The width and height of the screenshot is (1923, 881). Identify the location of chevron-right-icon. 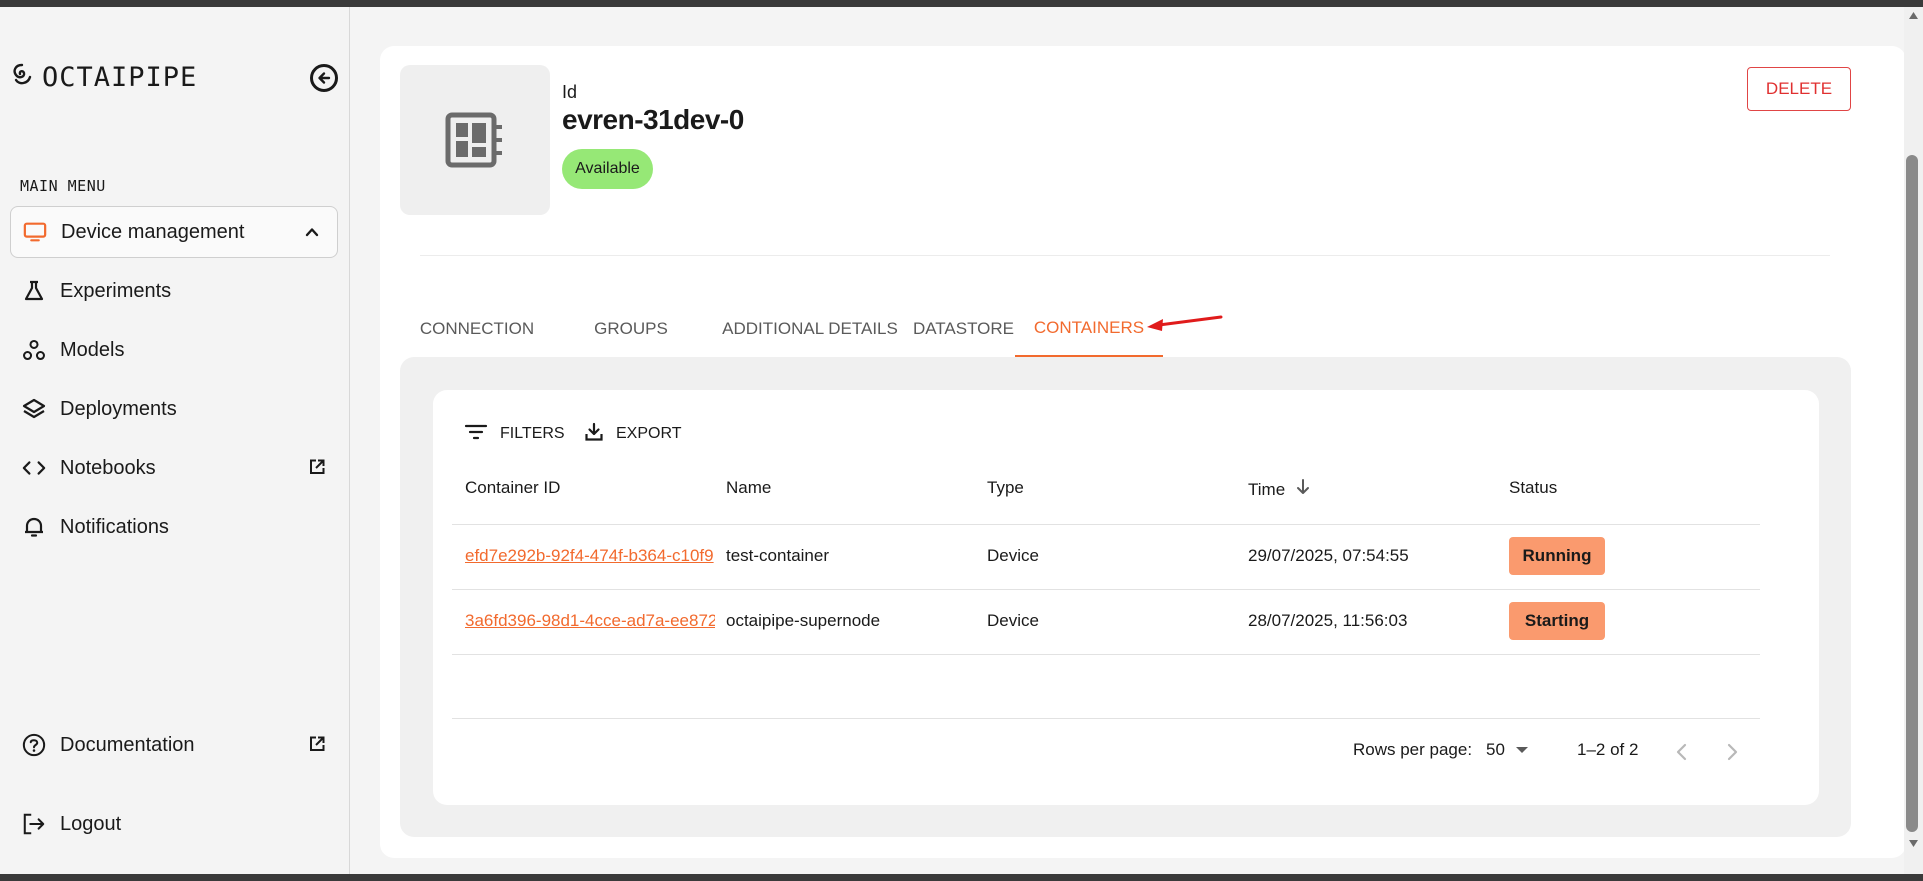
(1732, 752).